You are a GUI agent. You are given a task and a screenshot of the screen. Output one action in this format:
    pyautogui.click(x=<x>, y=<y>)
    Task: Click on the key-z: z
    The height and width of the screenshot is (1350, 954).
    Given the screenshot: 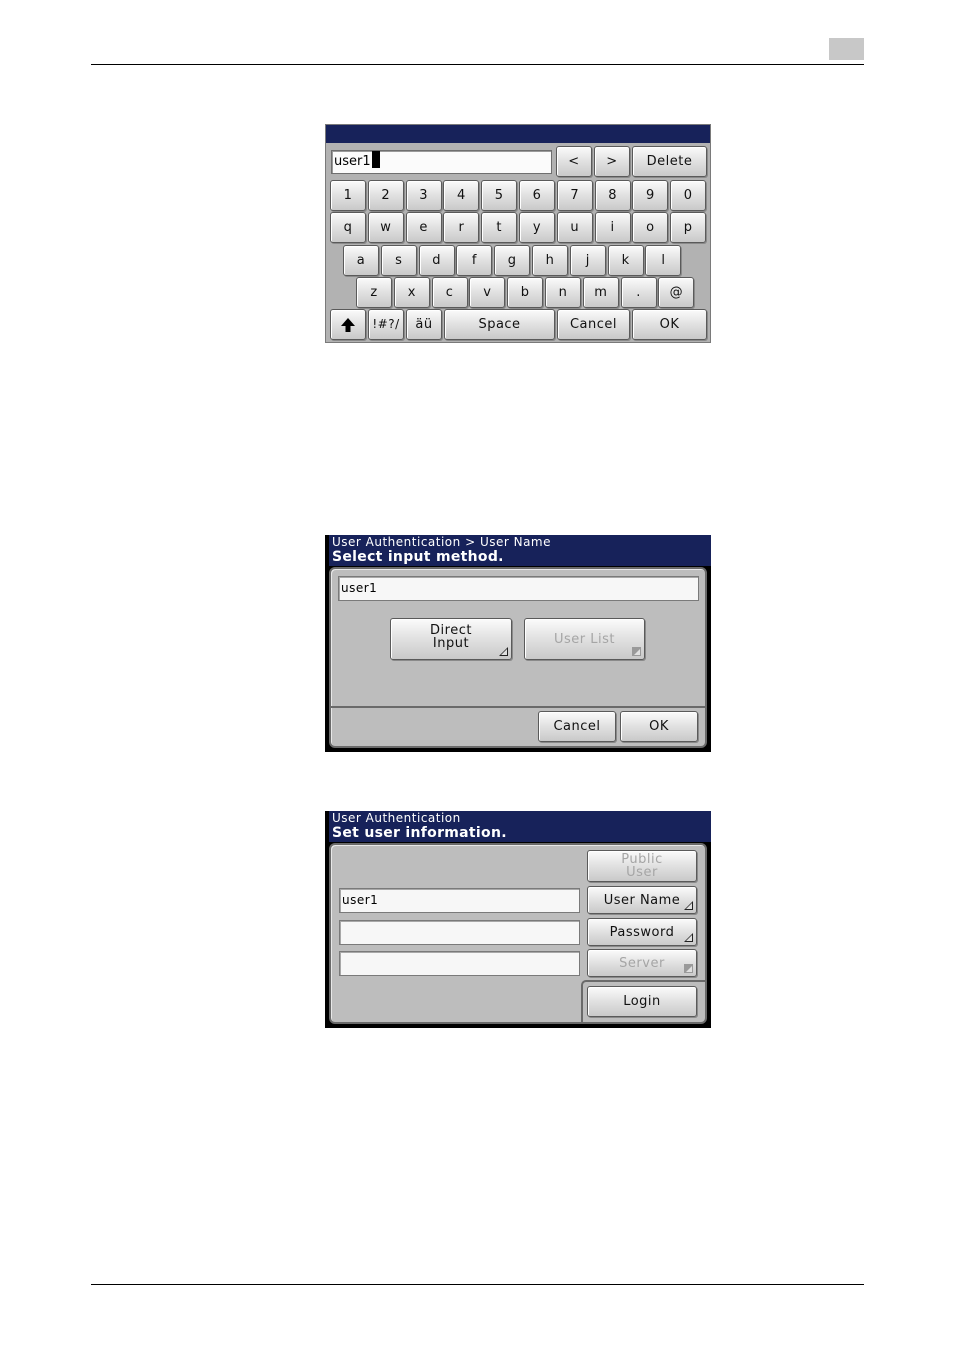 What is the action you would take?
    pyautogui.click(x=374, y=292)
    